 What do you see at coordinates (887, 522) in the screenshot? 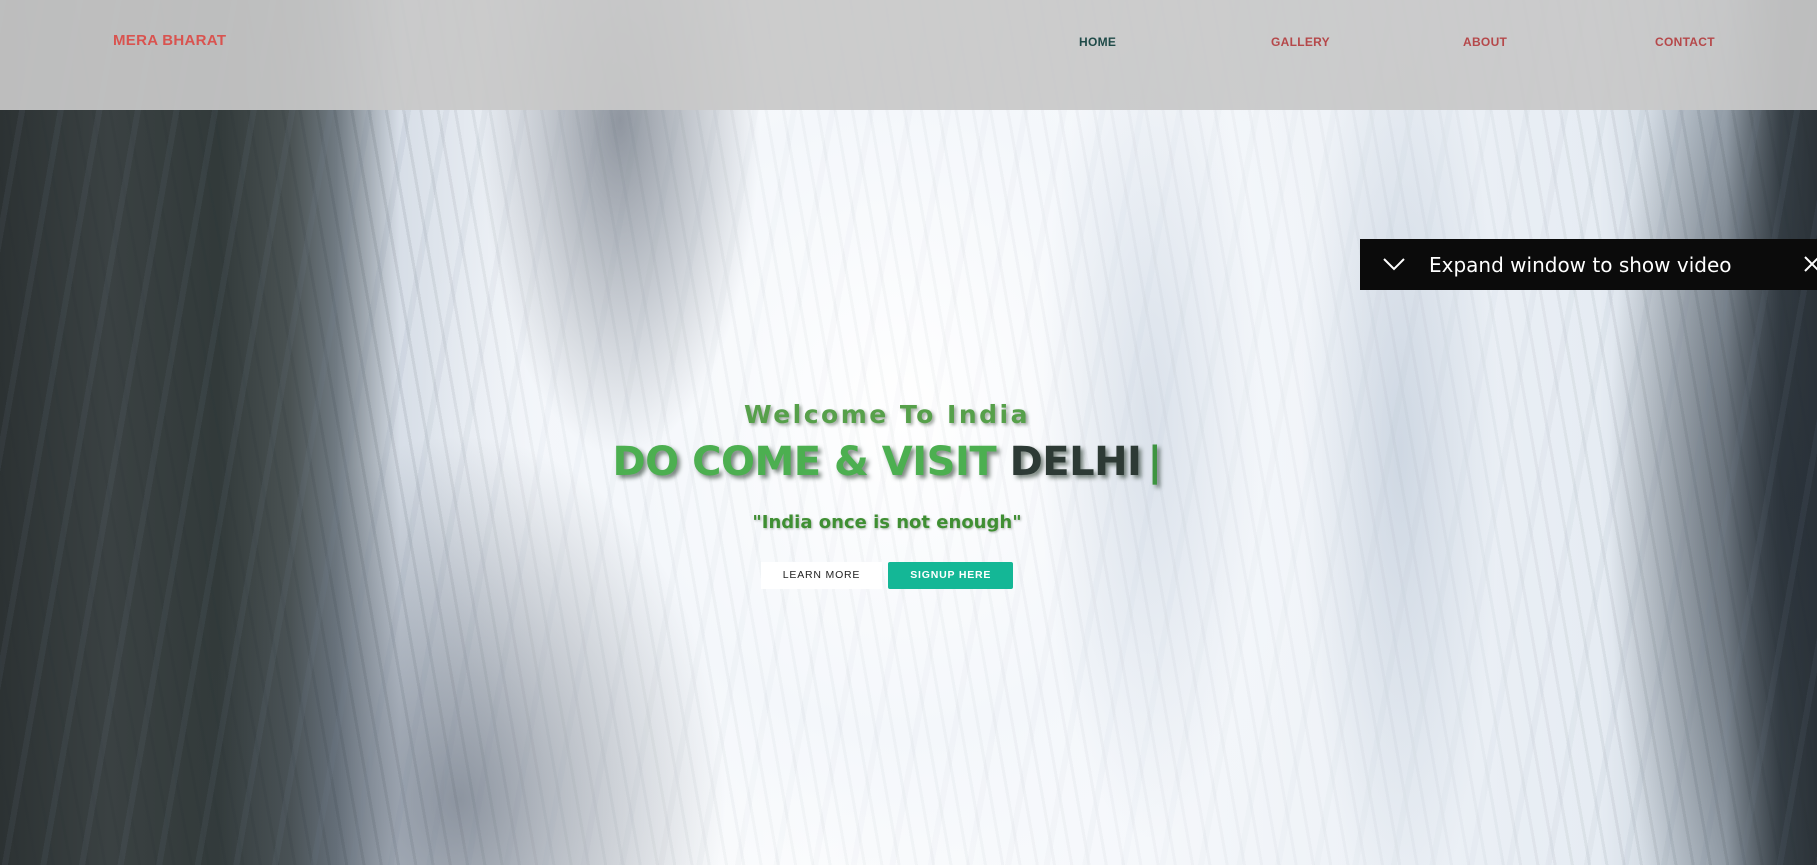
I see `hero-quote: "India once is not enough"` at bounding box center [887, 522].